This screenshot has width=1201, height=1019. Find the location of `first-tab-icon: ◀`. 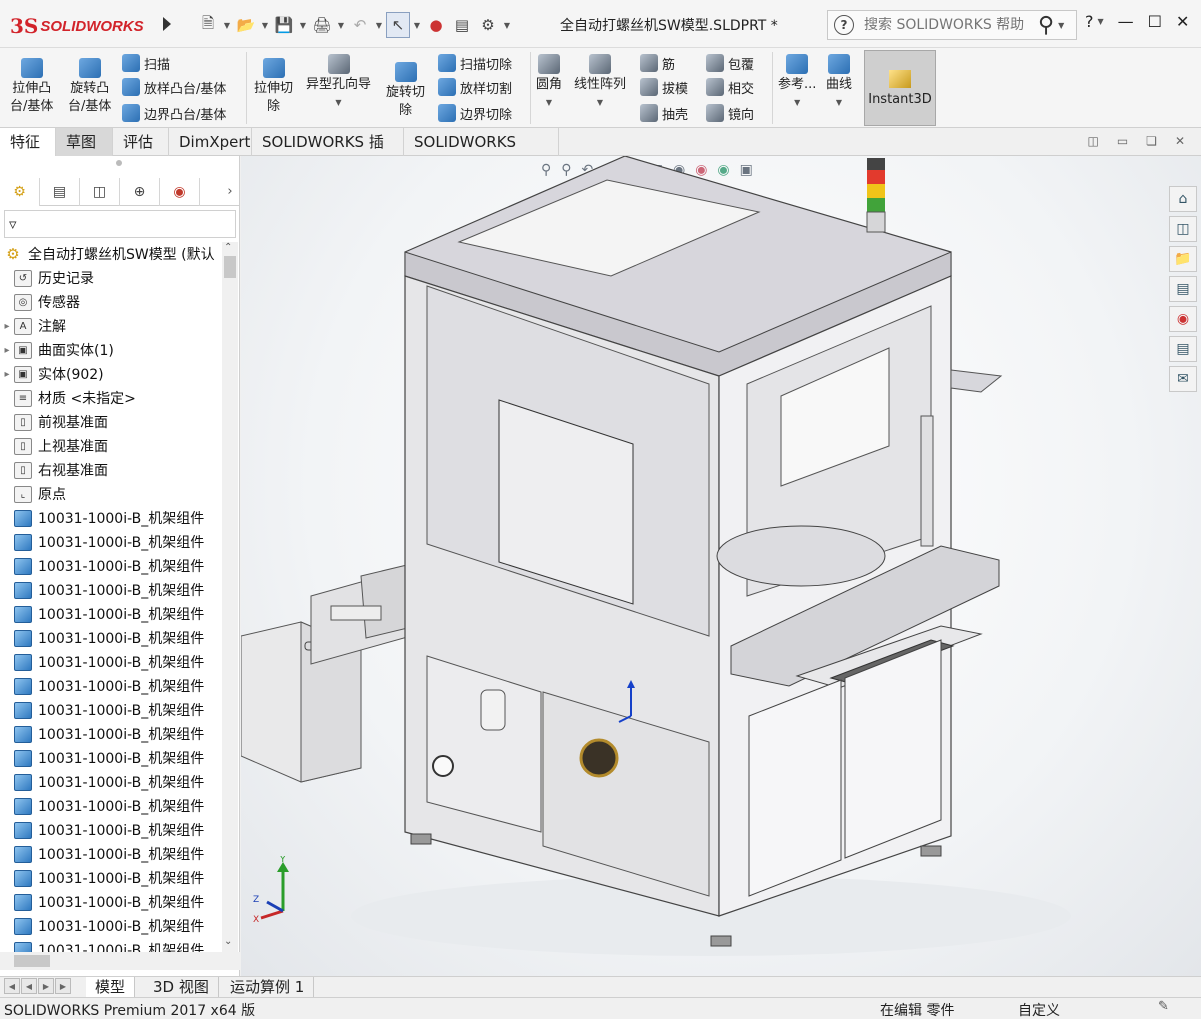

first-tab-icon: ◀ is located at coordinates (12, 986).